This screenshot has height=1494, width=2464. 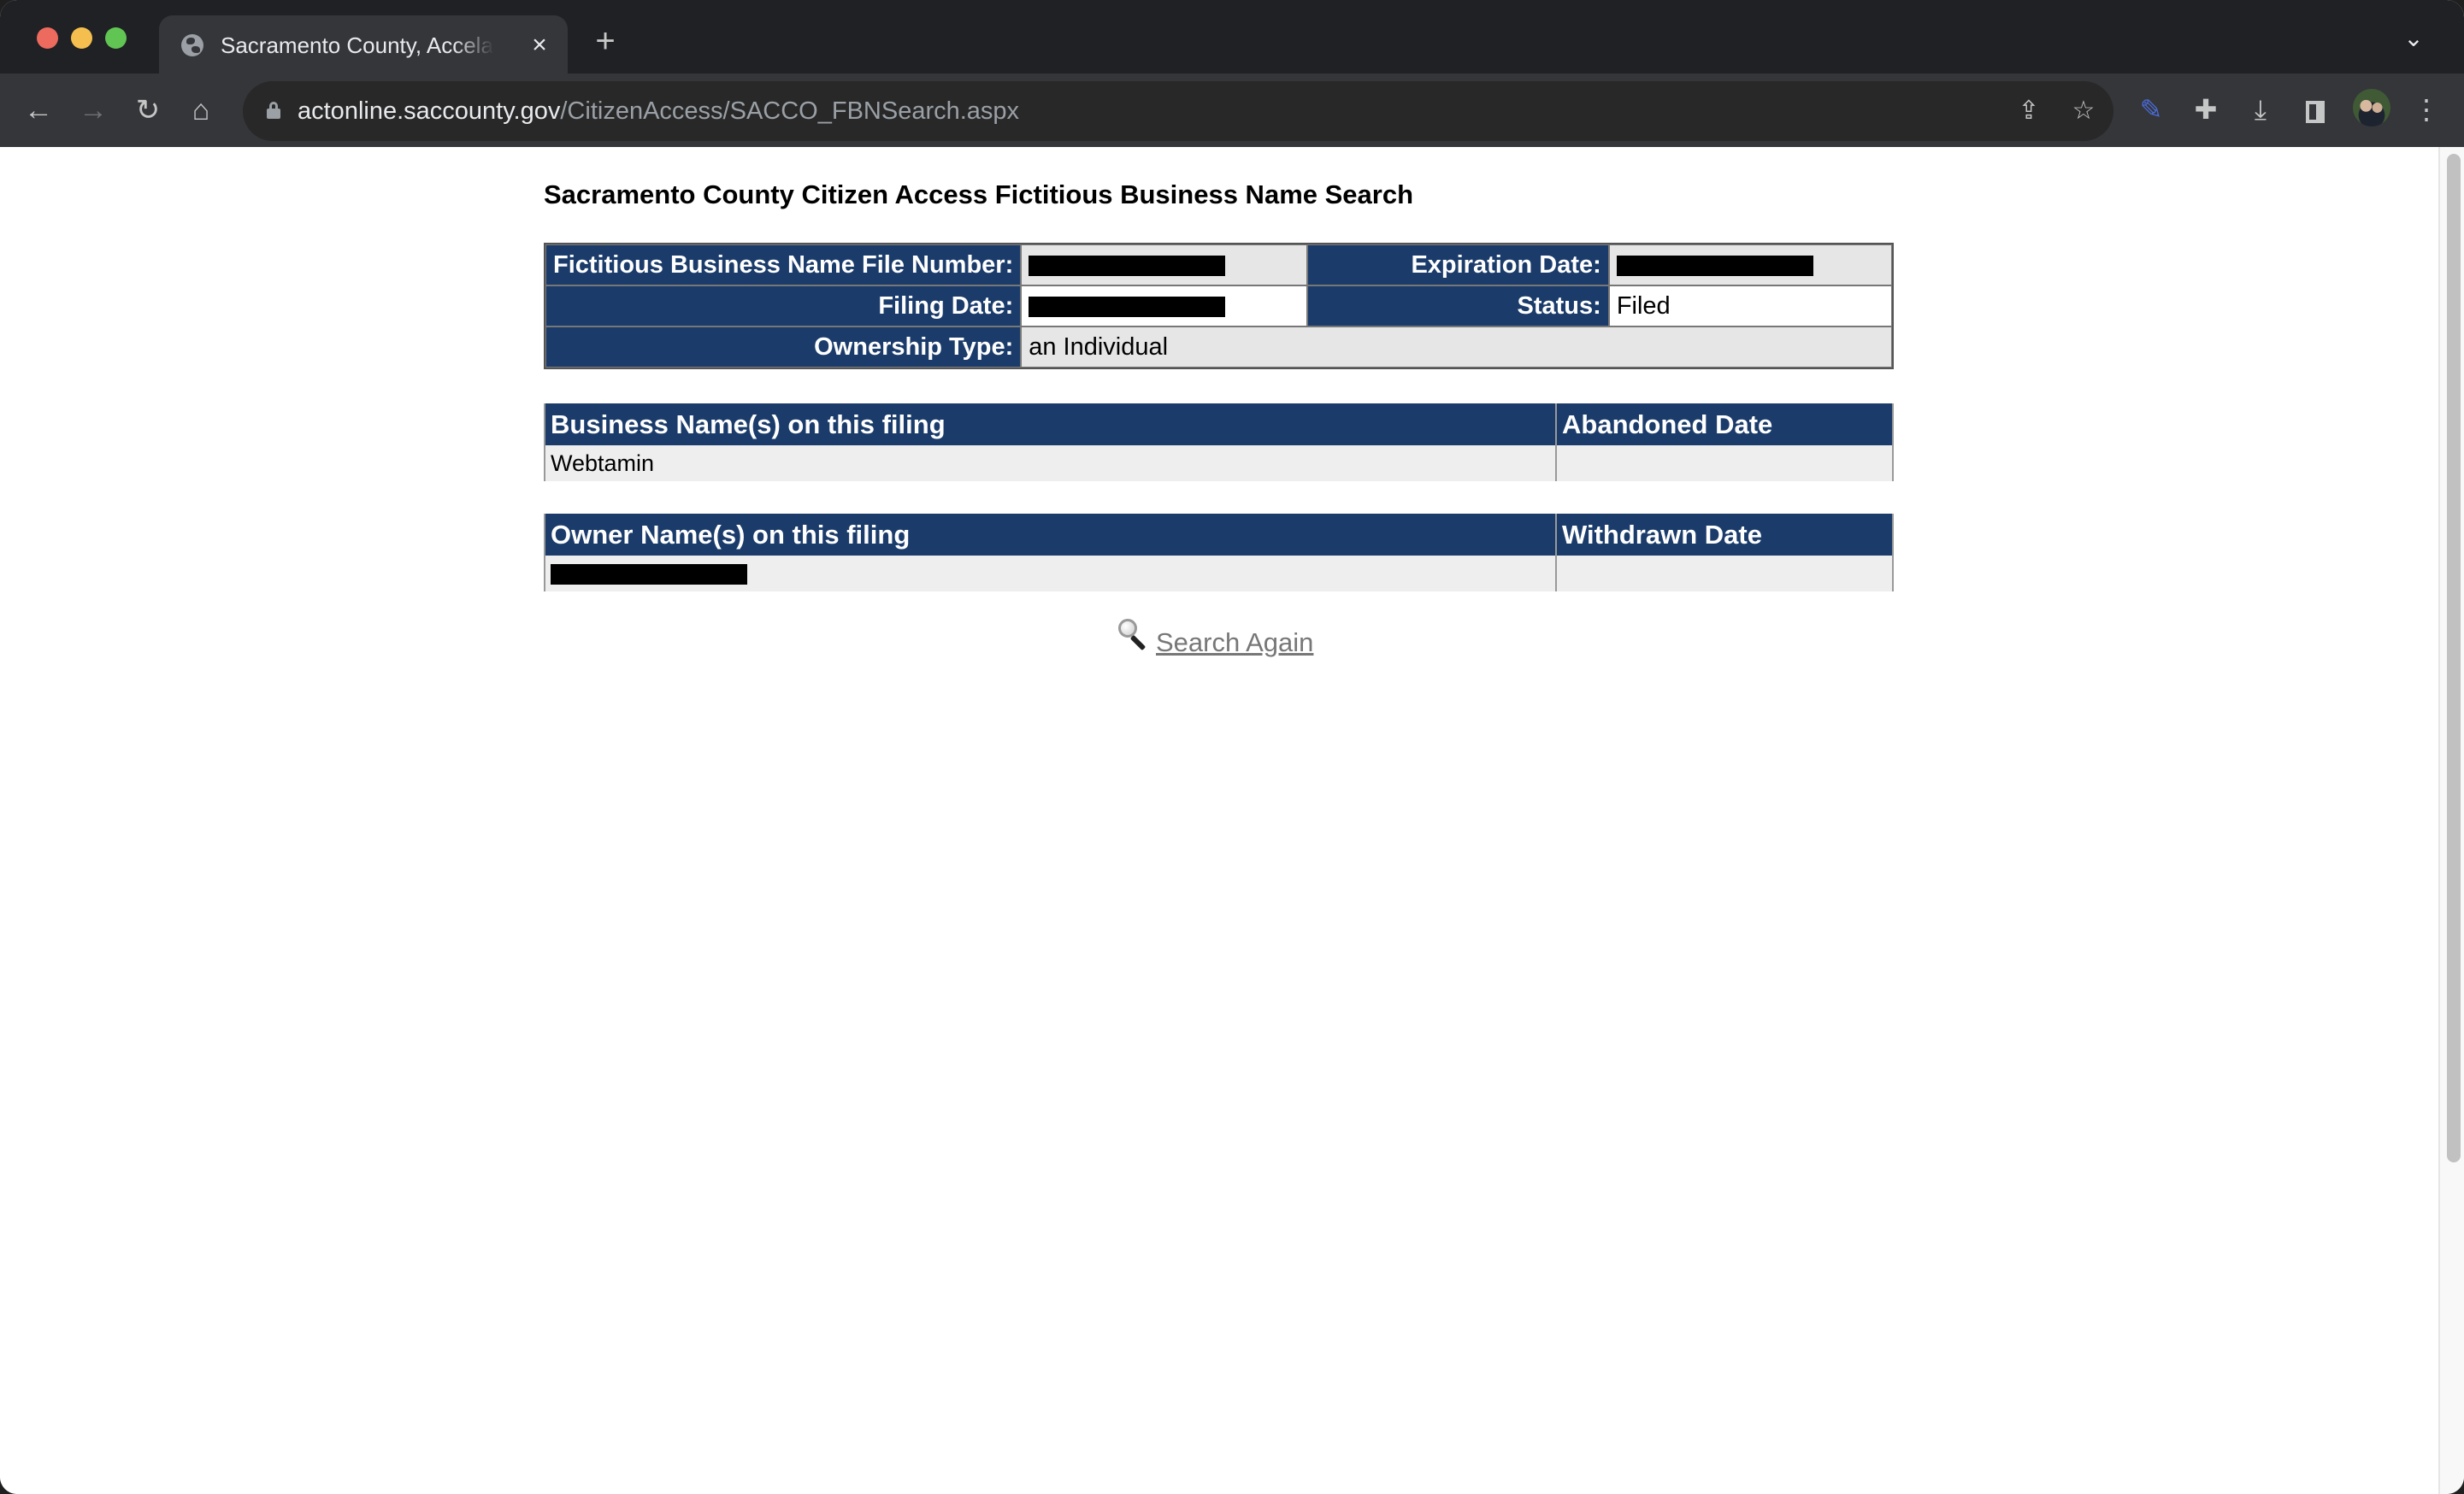 I want to click on search-again-label: Search Again, so click(x=1234, y=642).